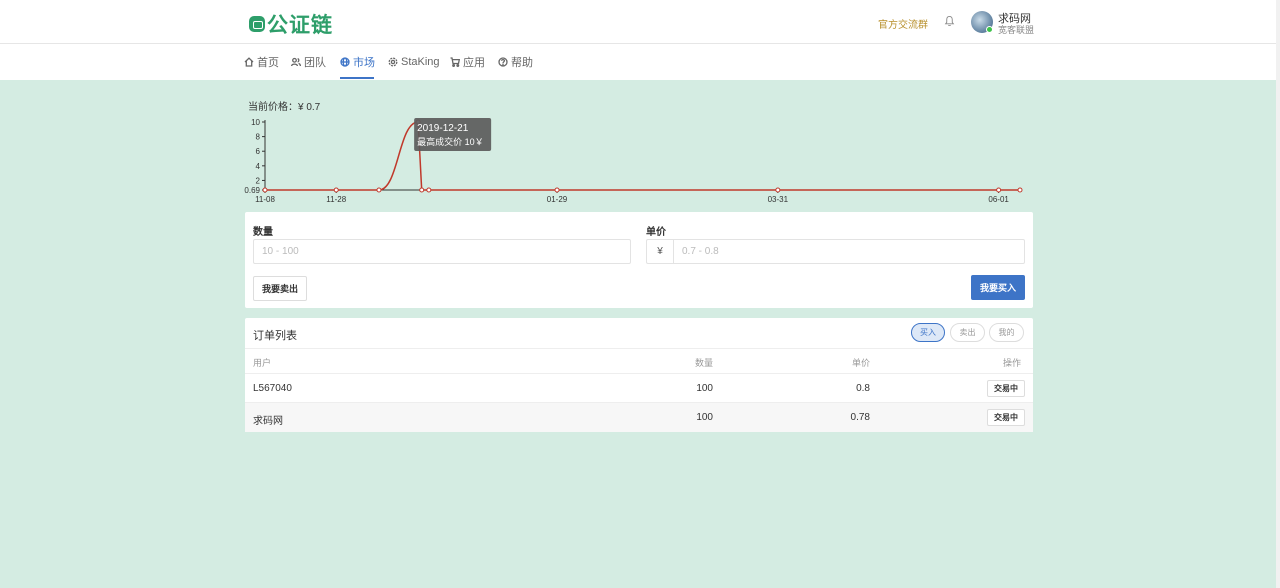 The image size is (1280, 588). I want to click on y-tick-label: 10, so click(255, 122).